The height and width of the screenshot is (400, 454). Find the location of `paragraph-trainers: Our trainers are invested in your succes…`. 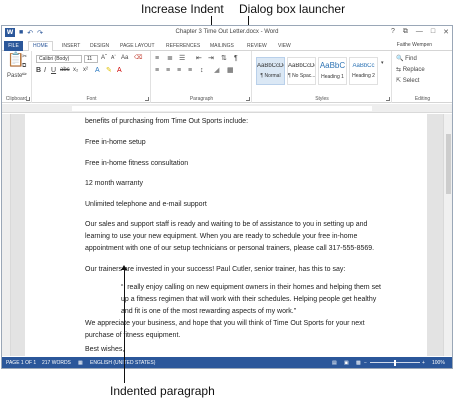

paragraph-trainers: Our trainers are invested in your succes… is located at coordinates (235, 270).